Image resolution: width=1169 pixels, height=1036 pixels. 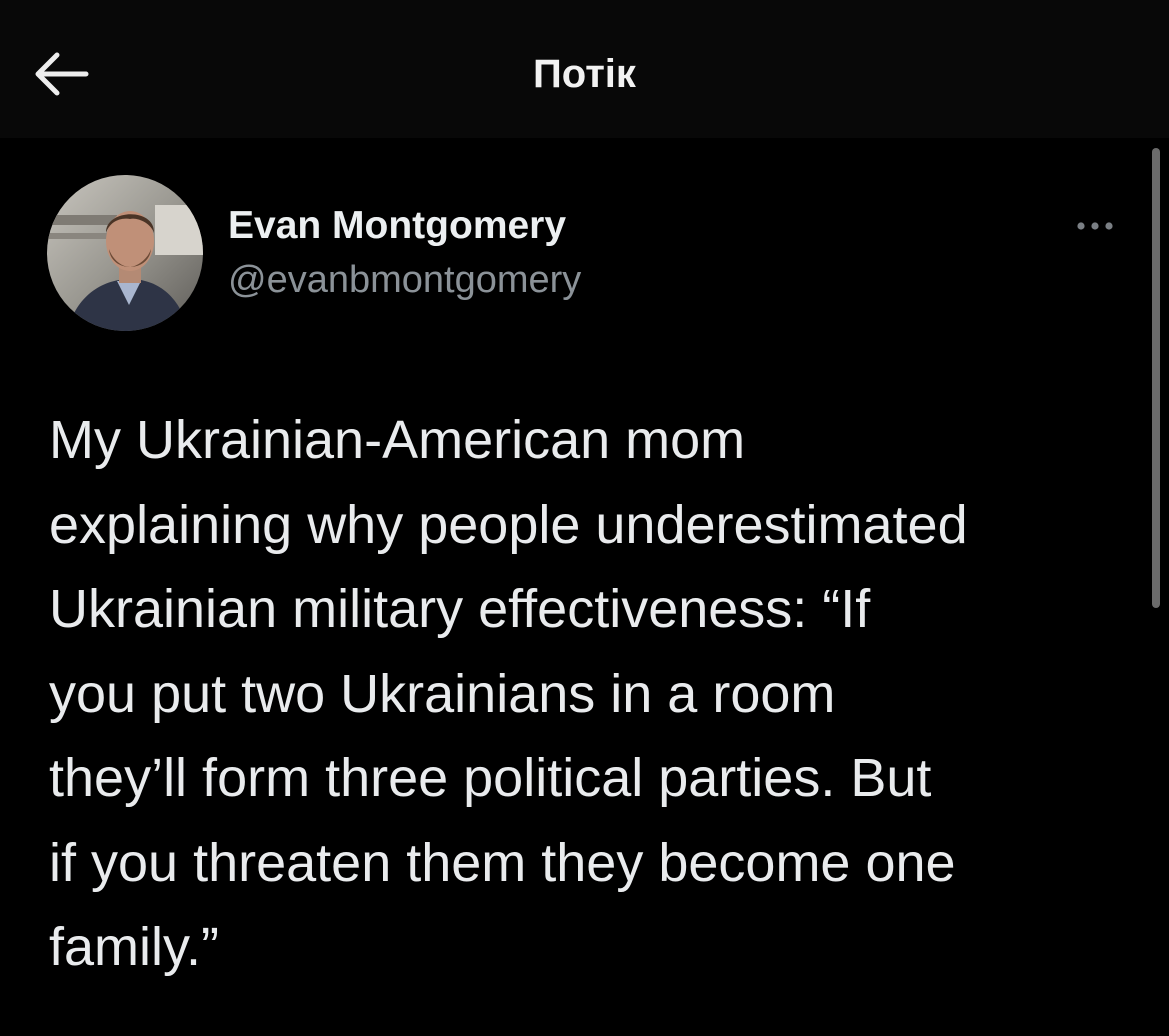 I want to click on top-bar: Потік, so click(x=584, y=69).